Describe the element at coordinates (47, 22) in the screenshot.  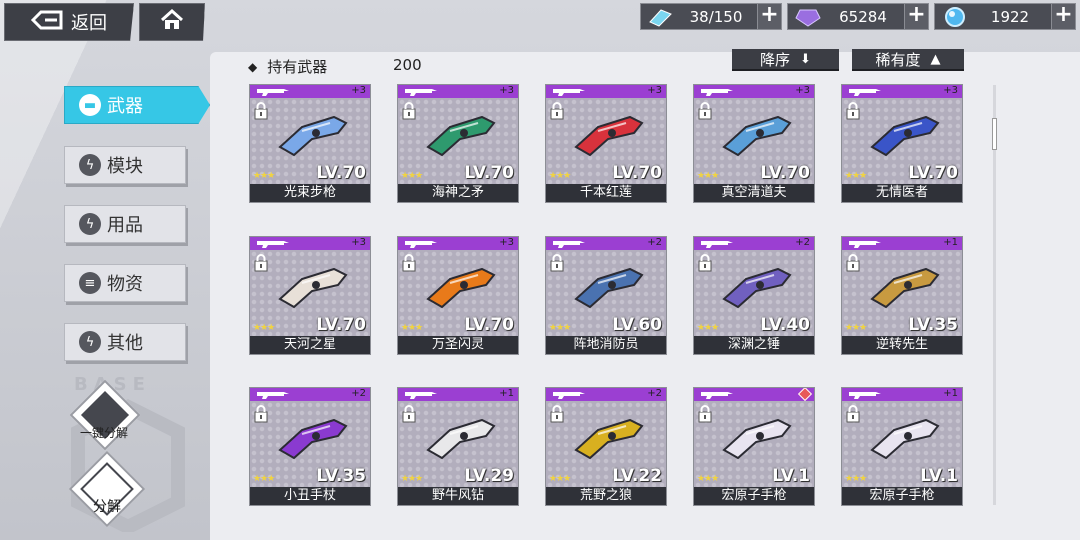
I see `back-arrow-icon` at that location.